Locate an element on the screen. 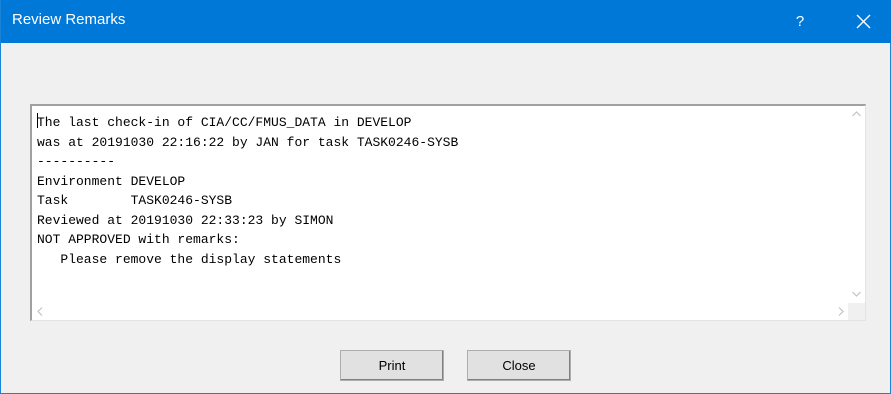 This screenshot has height=394, width=891. window-title: Review Remarks is located at coordinates (69, 19).